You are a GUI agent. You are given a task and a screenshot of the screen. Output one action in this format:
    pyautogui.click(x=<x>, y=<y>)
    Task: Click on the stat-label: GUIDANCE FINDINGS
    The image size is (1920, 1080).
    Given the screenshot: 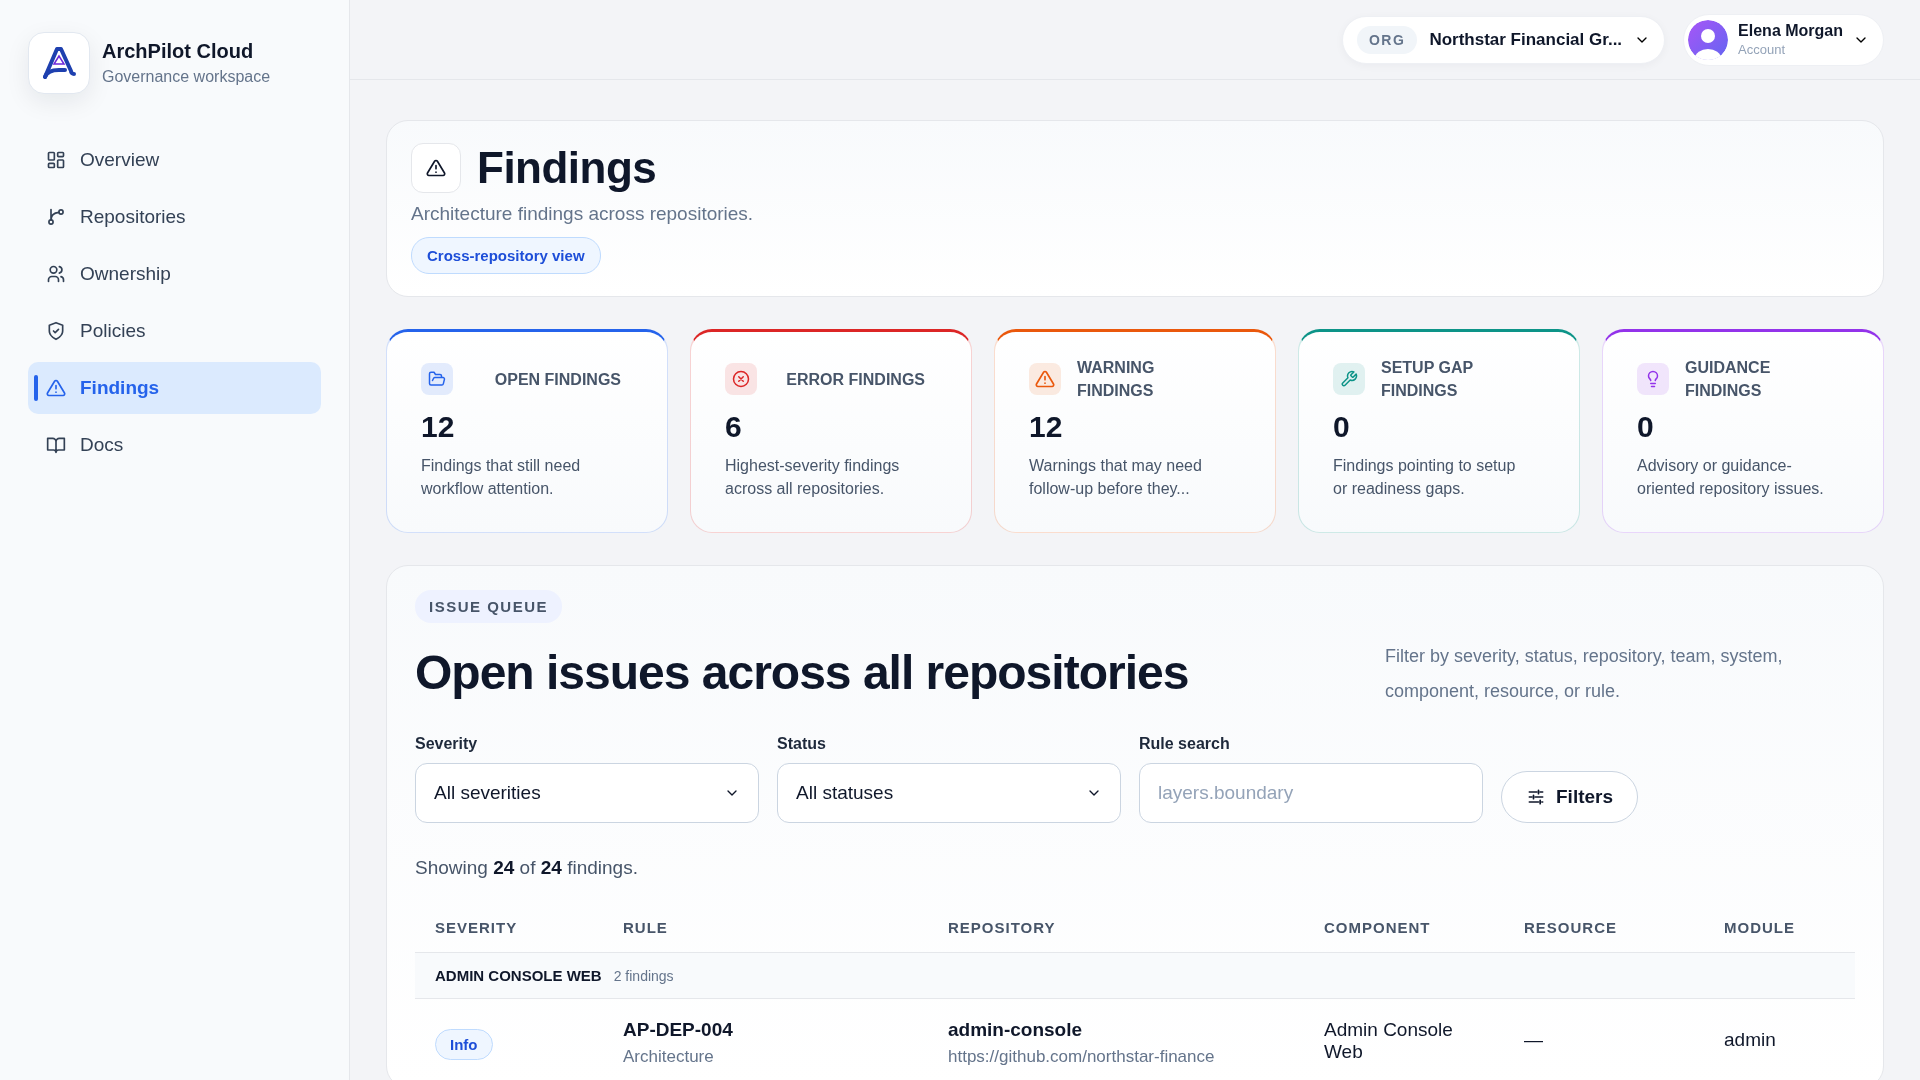 What is the action you would take?
    pyautogui.click(x=1728, y=379)
    